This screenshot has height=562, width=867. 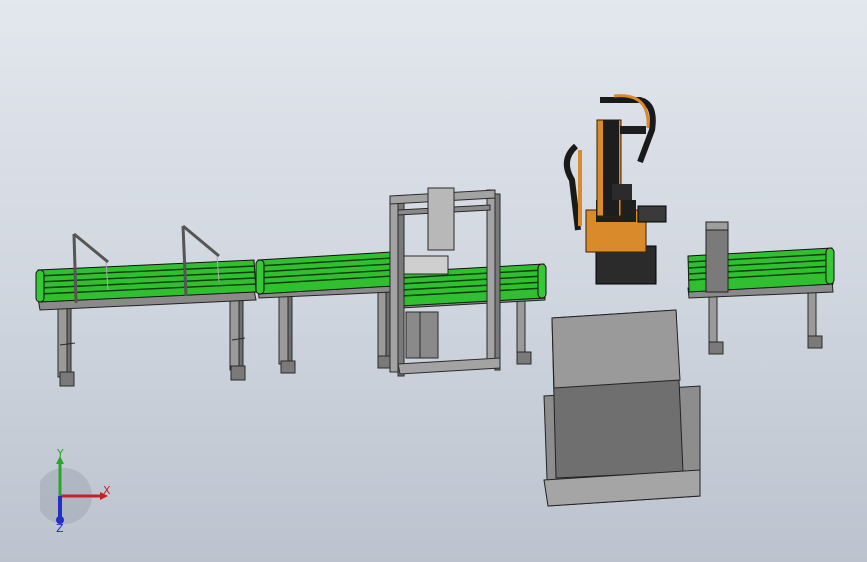 What do you see at coordinates (60, 454) in the screenshot?
I see `triad-y-label: Y` at bounding box center [60, 454].